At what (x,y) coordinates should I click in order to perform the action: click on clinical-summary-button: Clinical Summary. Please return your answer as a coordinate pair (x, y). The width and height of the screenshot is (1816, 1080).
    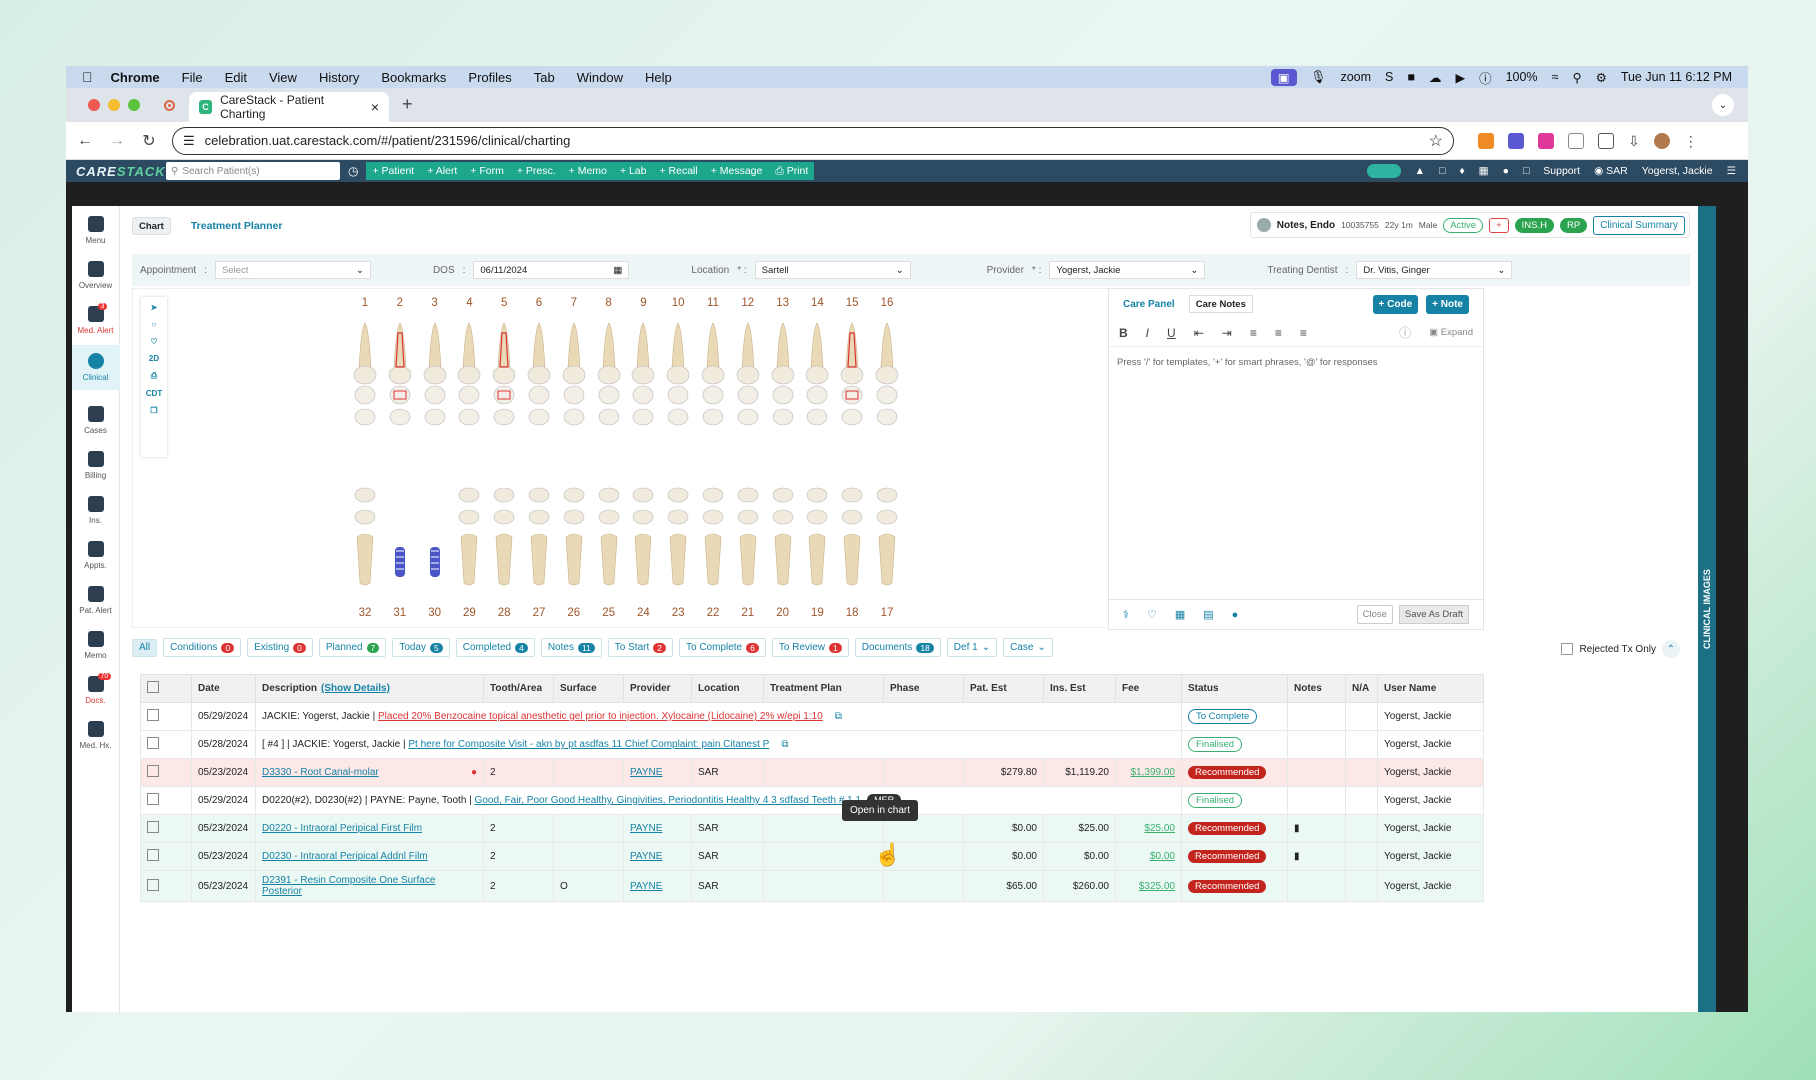
    Looking at the image, I should click on (1639, 225).